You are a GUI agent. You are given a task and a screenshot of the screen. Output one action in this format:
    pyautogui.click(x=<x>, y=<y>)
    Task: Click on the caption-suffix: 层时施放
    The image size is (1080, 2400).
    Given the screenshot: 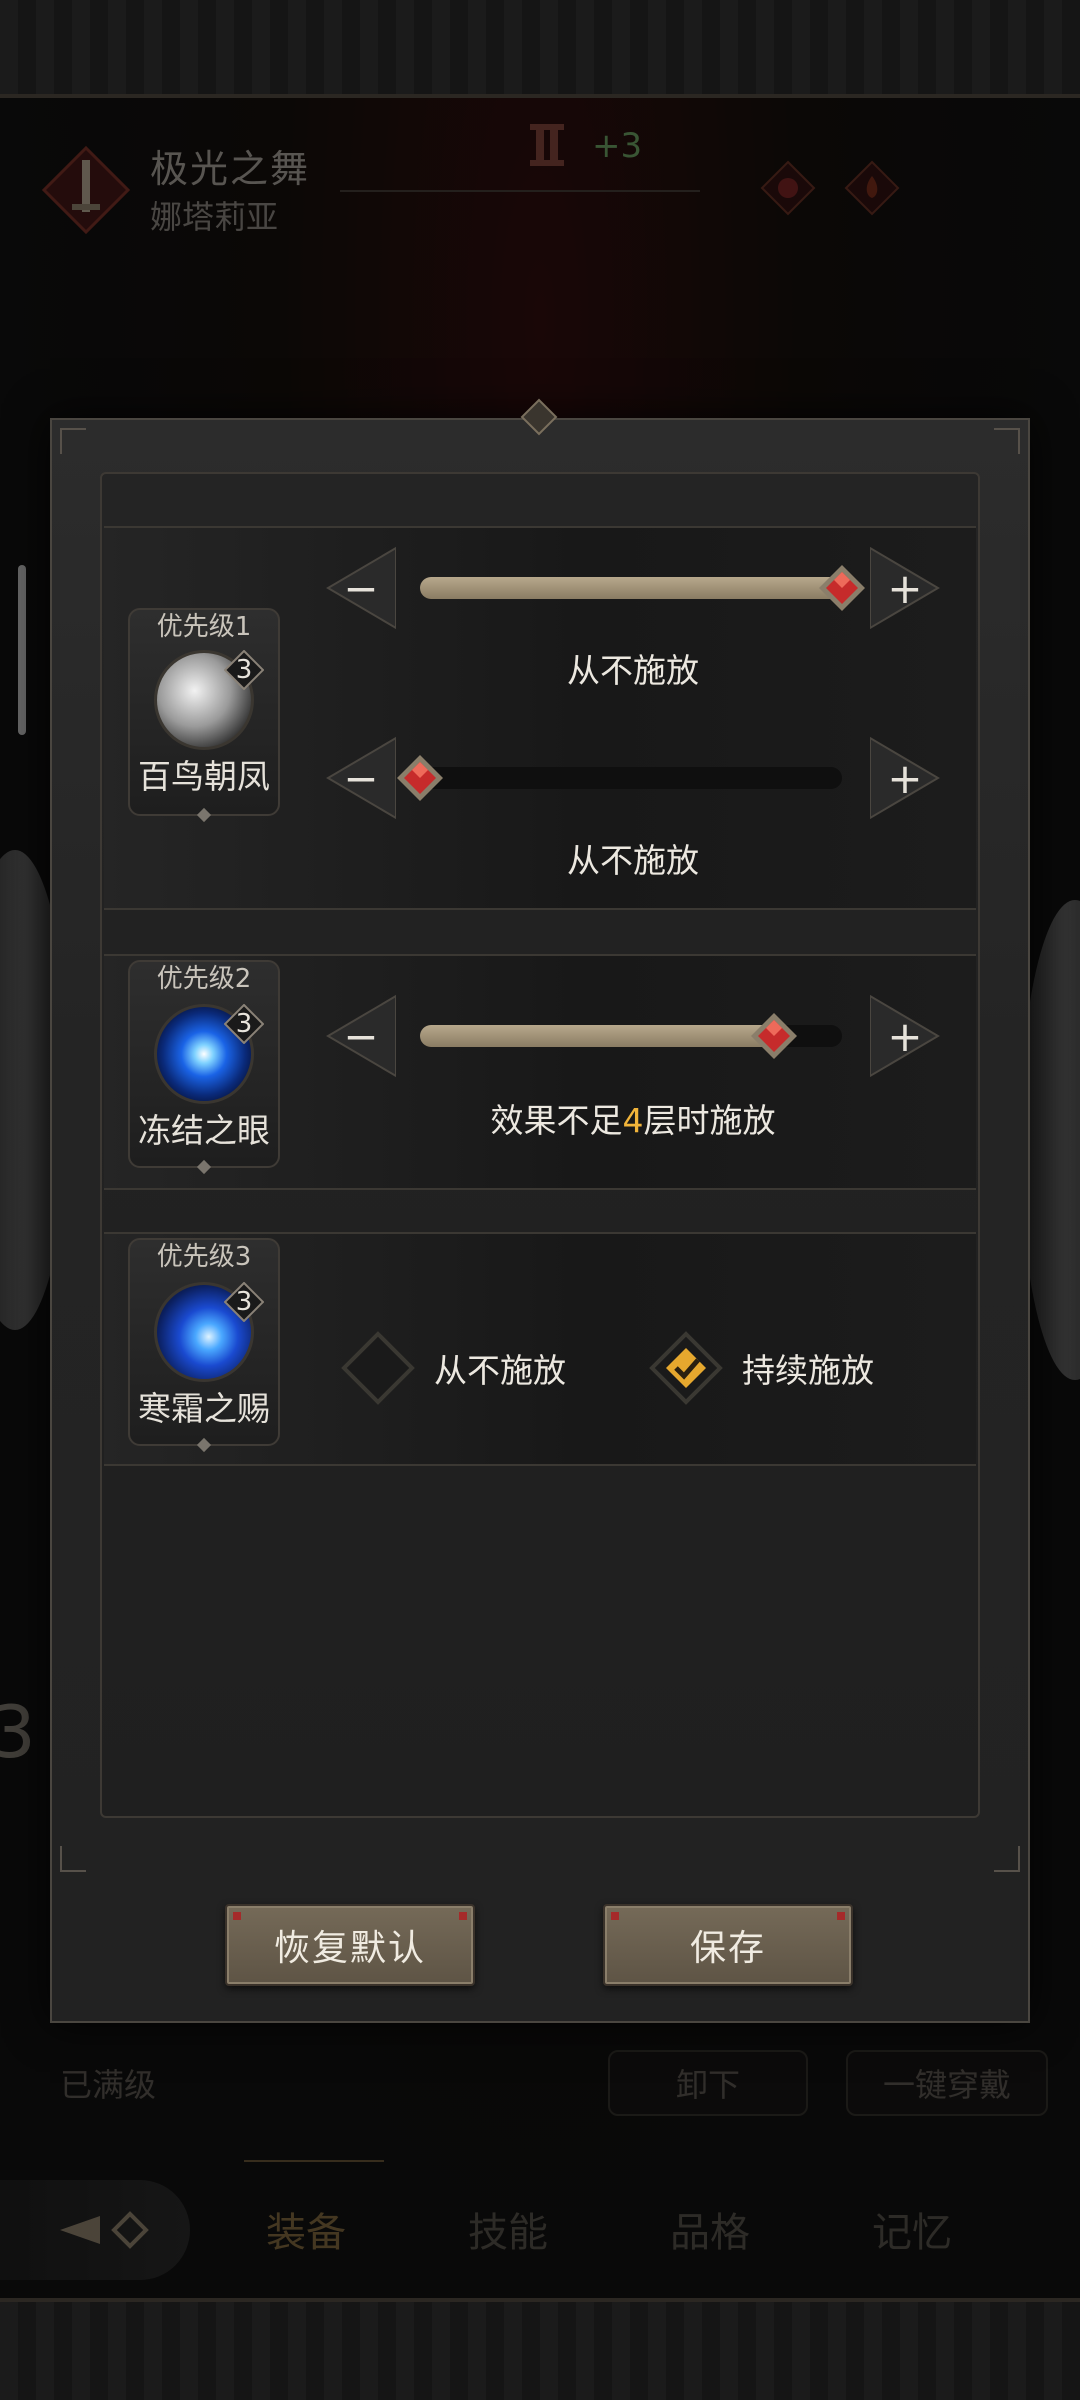 What is the action you would take?
    pyautogui.click(x=709, y=1120)
    